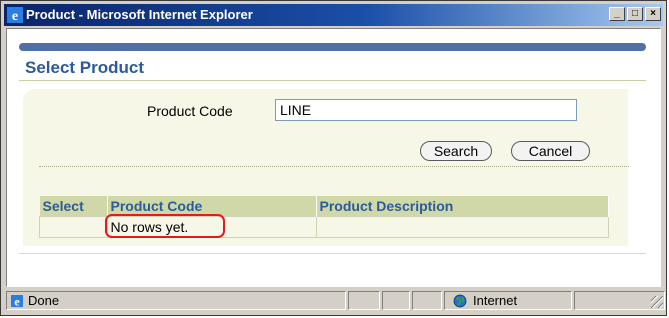 The width and height of the screenshot is (669, 318). What do you see at coordinates (657, 302) in the screenshot?
I see `resize-grip-icon` at bounding box center [657, 302].